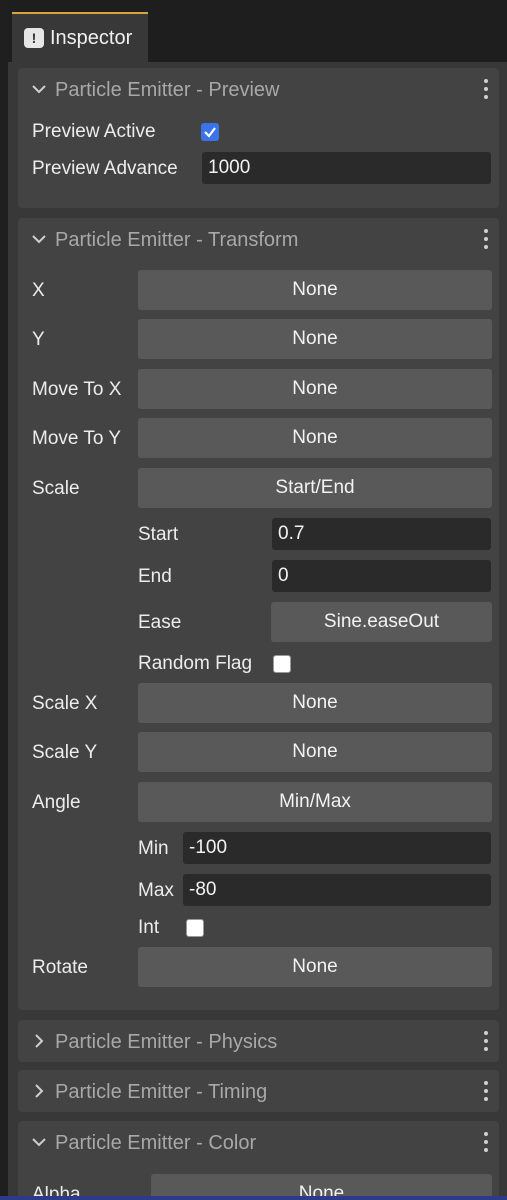 The image size is (507, 1200). Describe the element at coordinates (177, 240) in the screenshot. I see `section-title: Particle Emitter - Transform` at that location.